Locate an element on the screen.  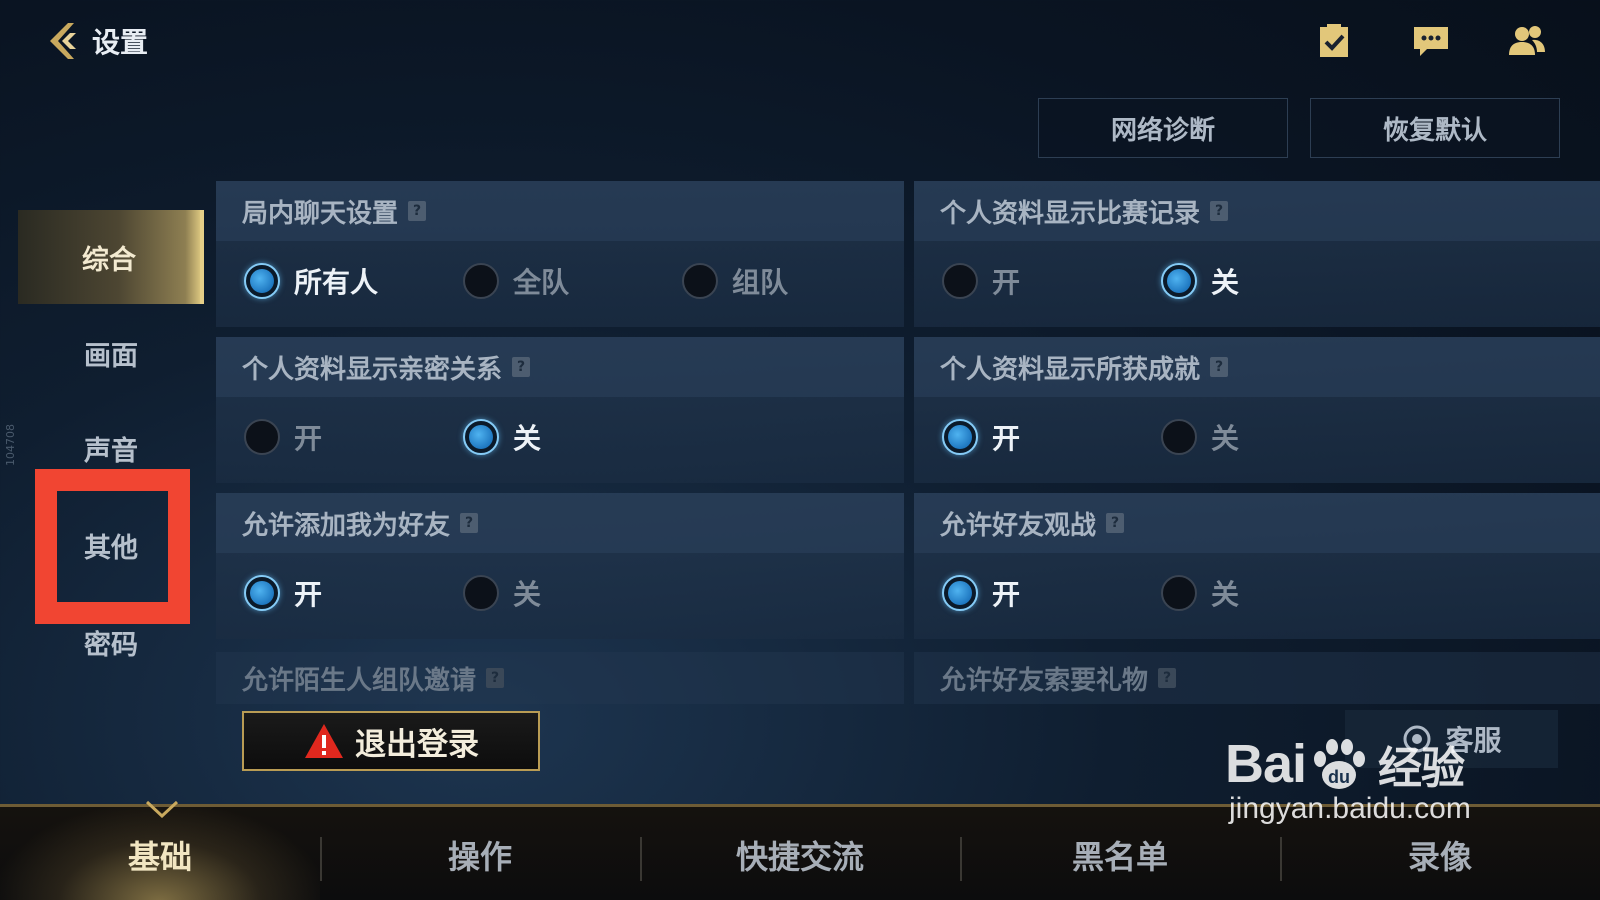
friends-button is located at coordinates (1527, 41).